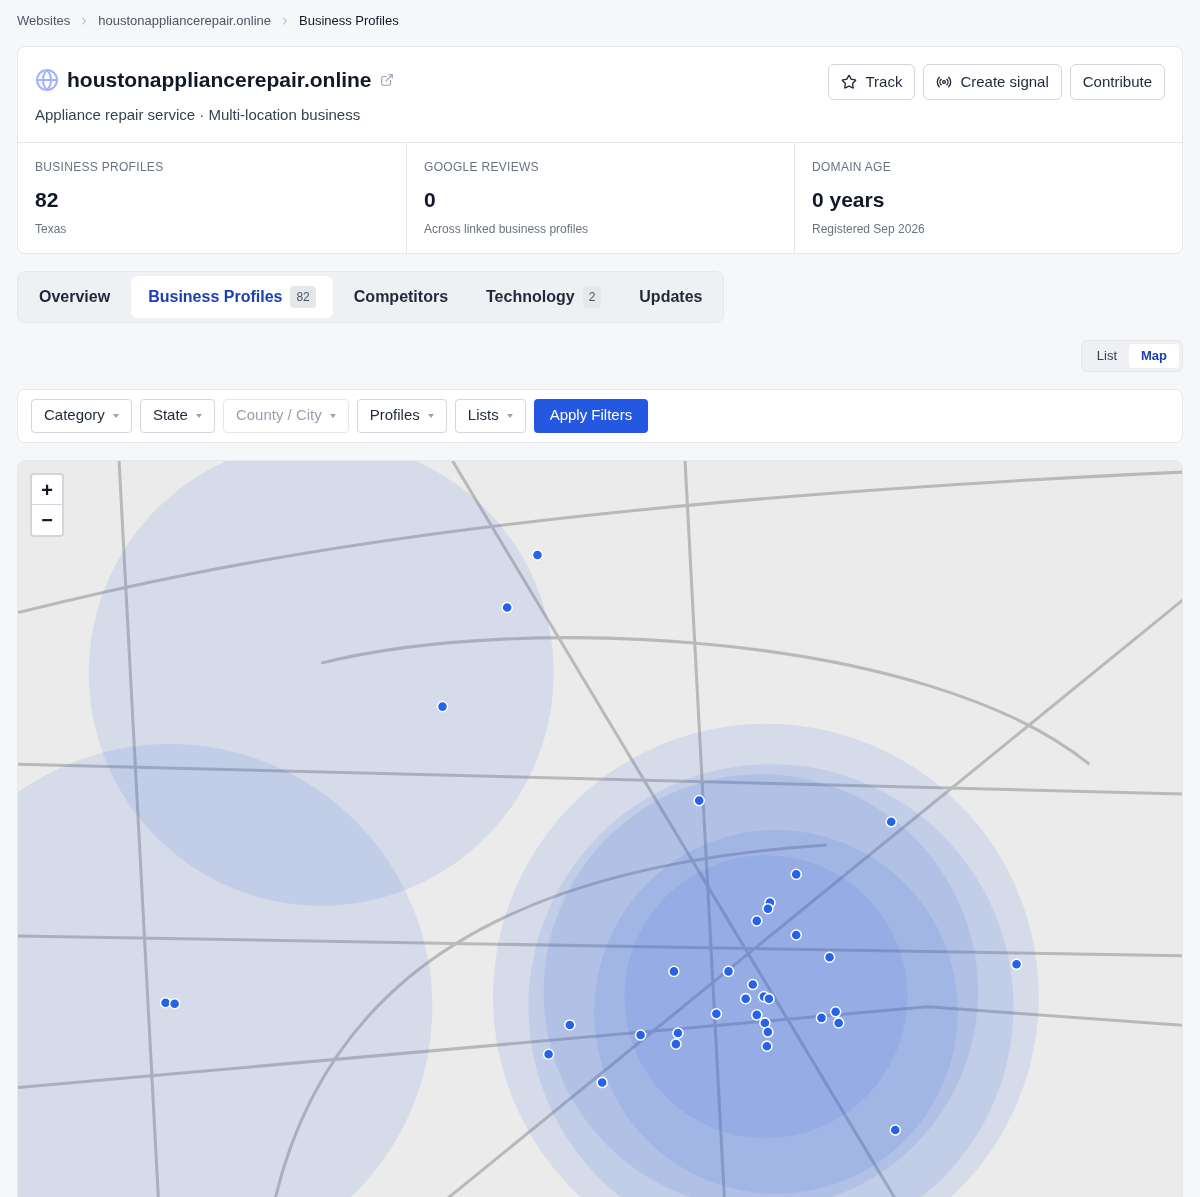 The height and width of the screenshot is (1197, 1200). I want to click on stat-label: BUSINESS PROFILES, so click(100, 167).